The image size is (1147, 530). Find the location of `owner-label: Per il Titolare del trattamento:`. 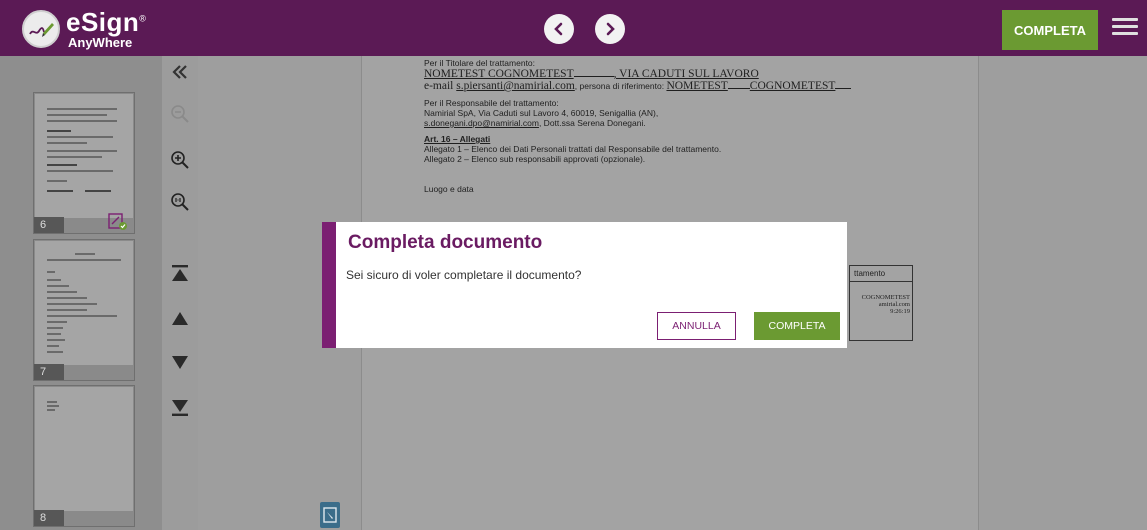

owner-label: Per il Titolare del trattamento: is located at coordinates (480, 63).